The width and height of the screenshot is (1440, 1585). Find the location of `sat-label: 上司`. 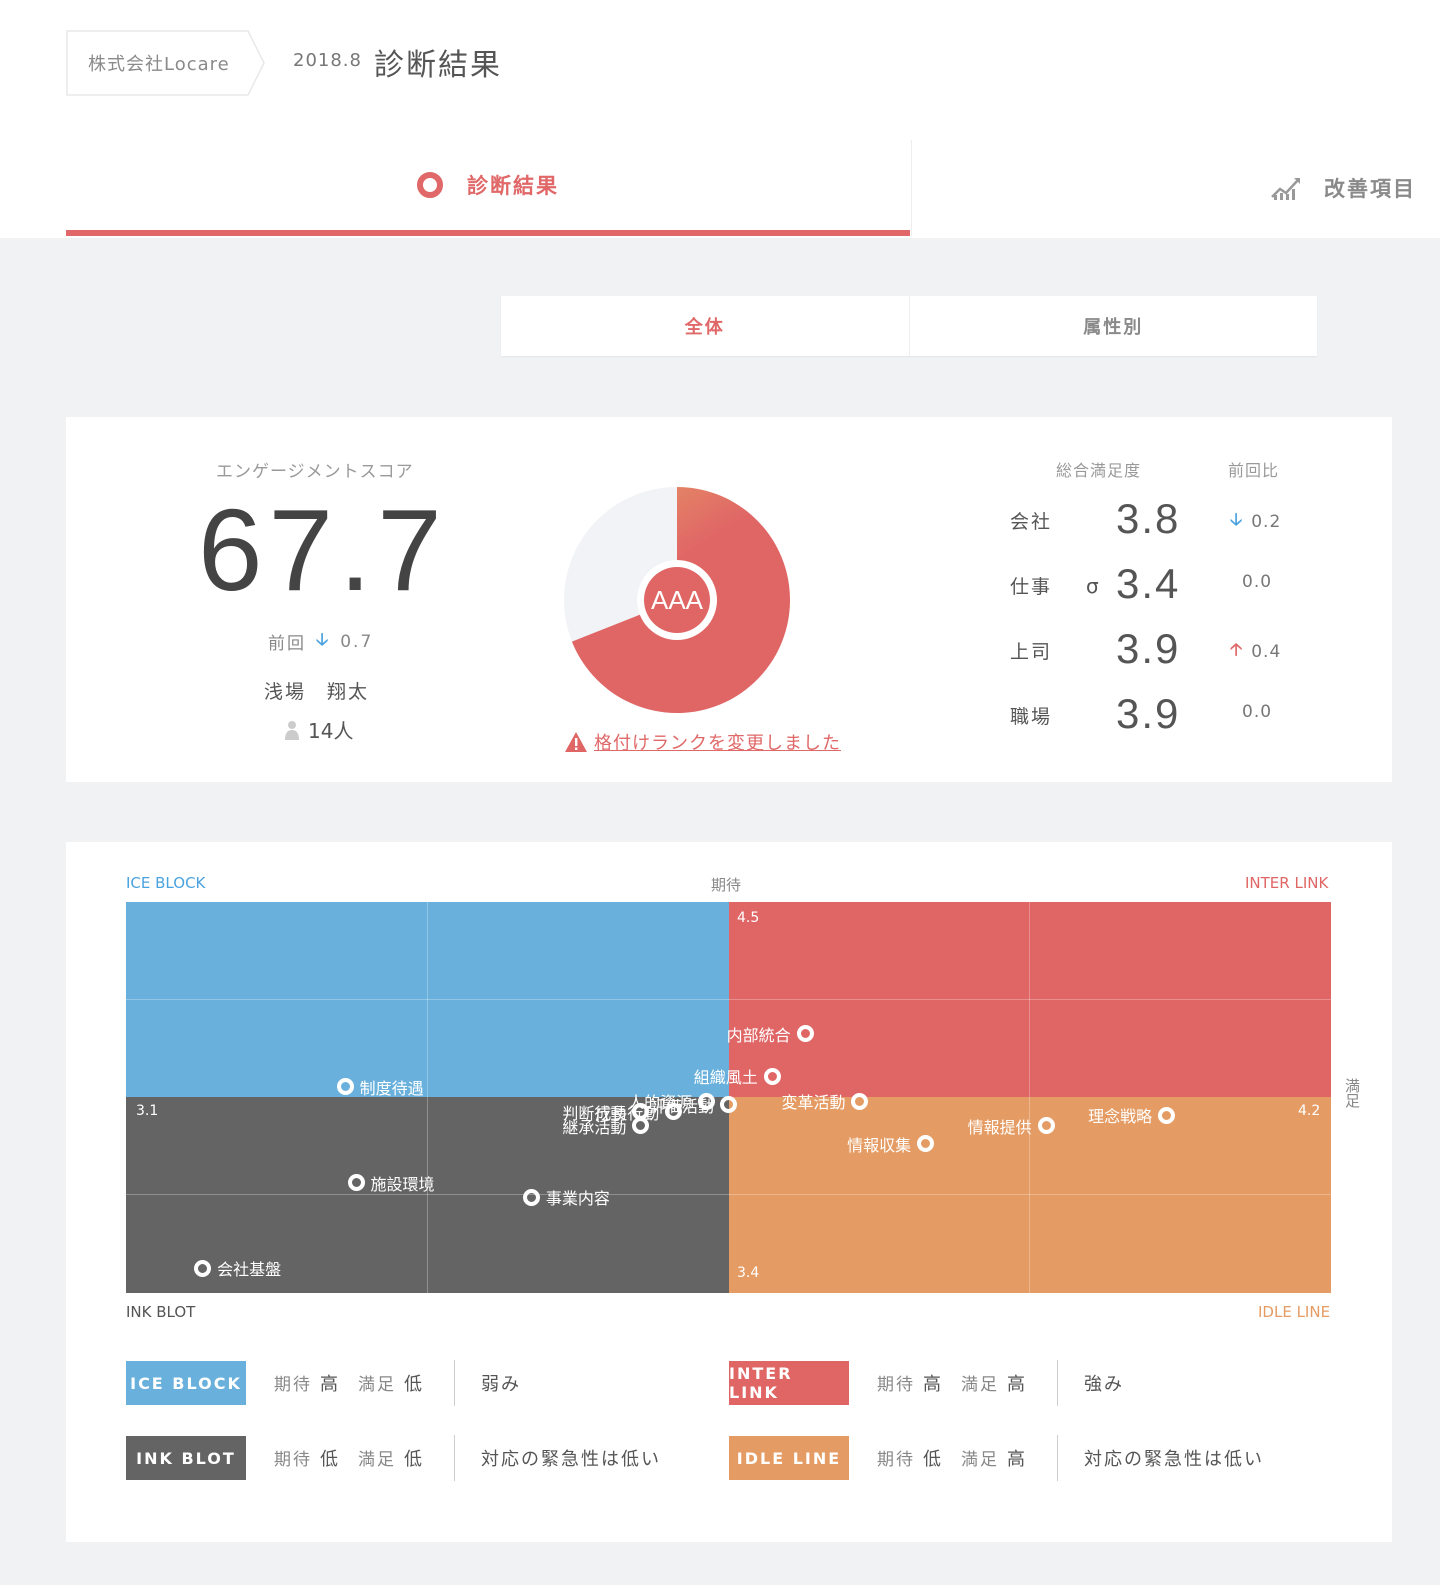

sat-label: 上司 is located at coordinates (1031, 652).